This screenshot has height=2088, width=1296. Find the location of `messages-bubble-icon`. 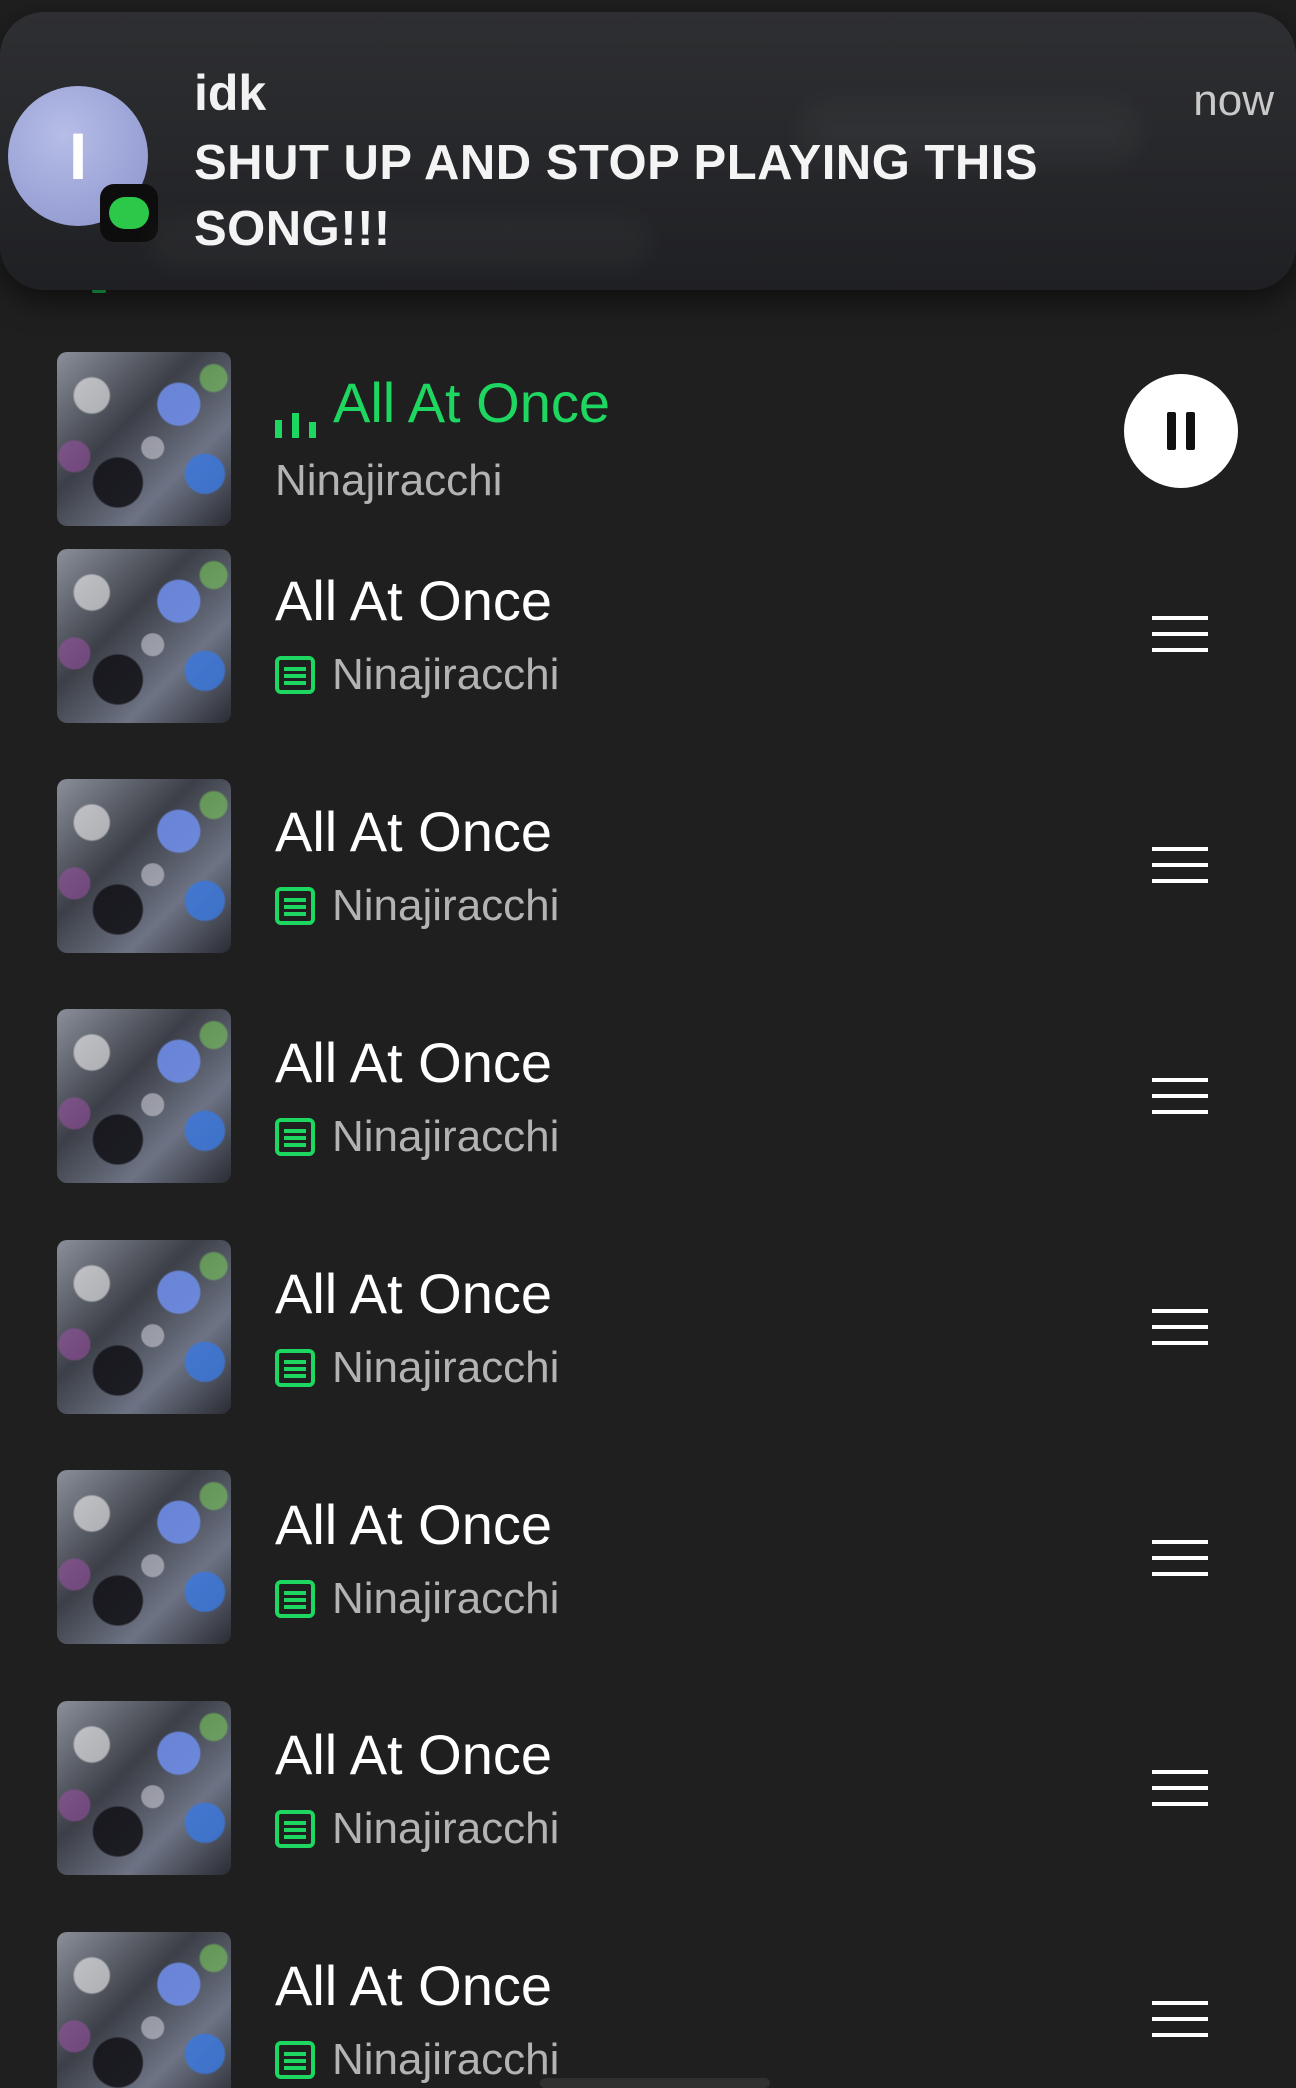

messages-bubble-icon is located at coordinates (129, 213).